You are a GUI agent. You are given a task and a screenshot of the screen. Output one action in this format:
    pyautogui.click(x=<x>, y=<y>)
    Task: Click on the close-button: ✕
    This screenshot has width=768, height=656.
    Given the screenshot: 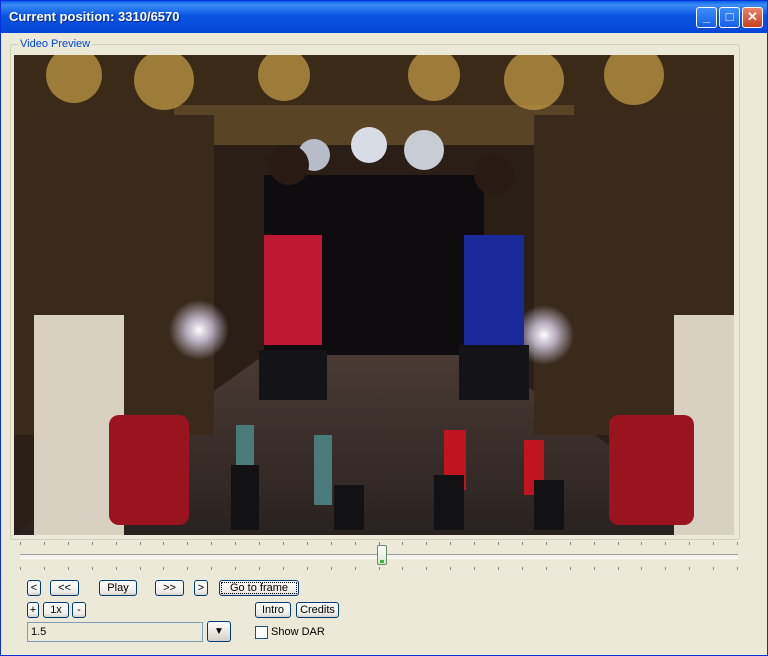 What is the action you would take?
    pyautogui.click(x=752, y=17)
    